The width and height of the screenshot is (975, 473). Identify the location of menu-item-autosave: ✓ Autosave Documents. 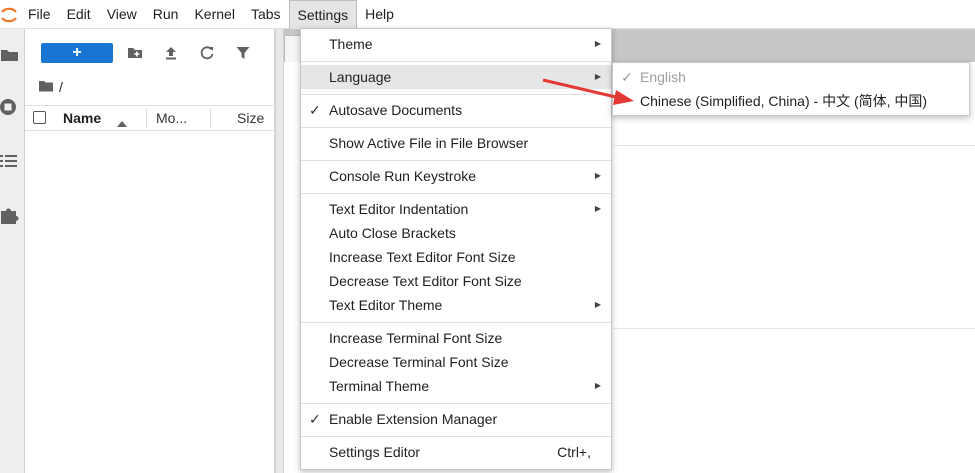
(456, 110).